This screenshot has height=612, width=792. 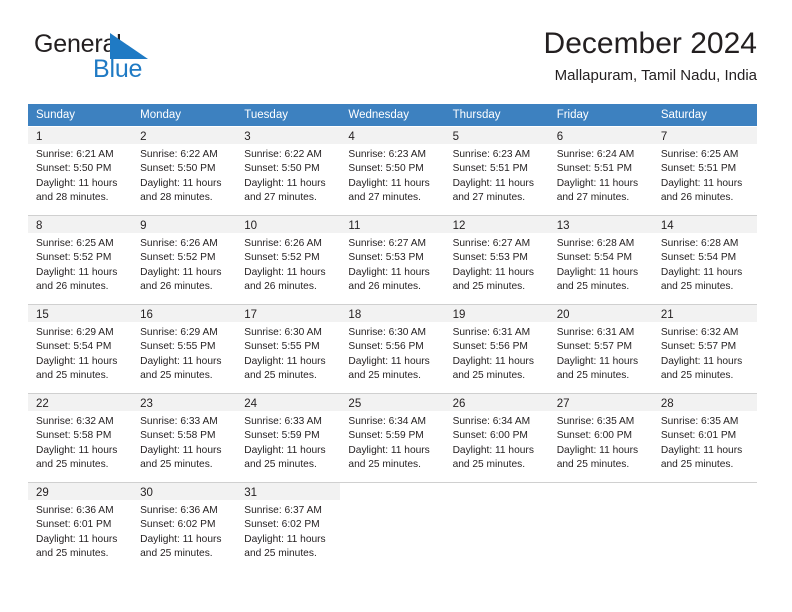 I want to click on sunrise-text: Sunrise: 6:22 AM, so click(x=283, y=154).